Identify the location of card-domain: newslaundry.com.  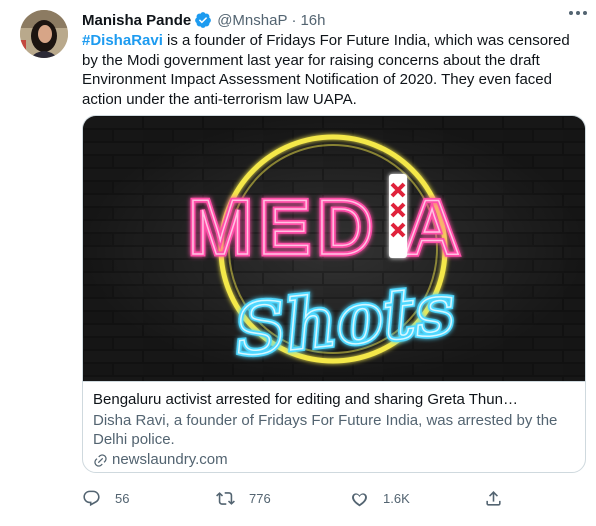
(334, 460).